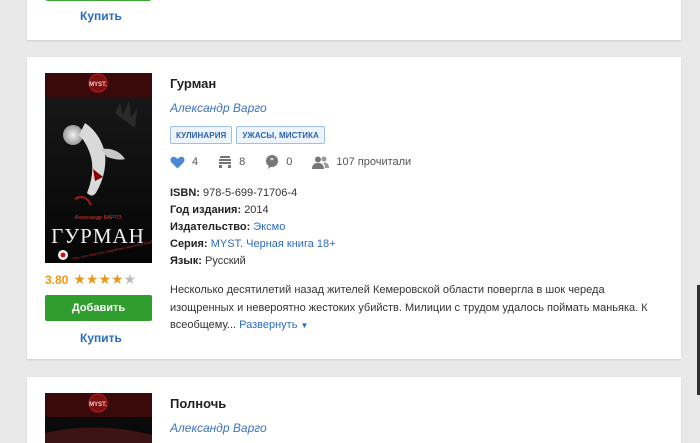  What do you see at coordinates (198, 403) in the screenshot?
I see `next-book-title: Полночь` at bounding box center [198, 403].